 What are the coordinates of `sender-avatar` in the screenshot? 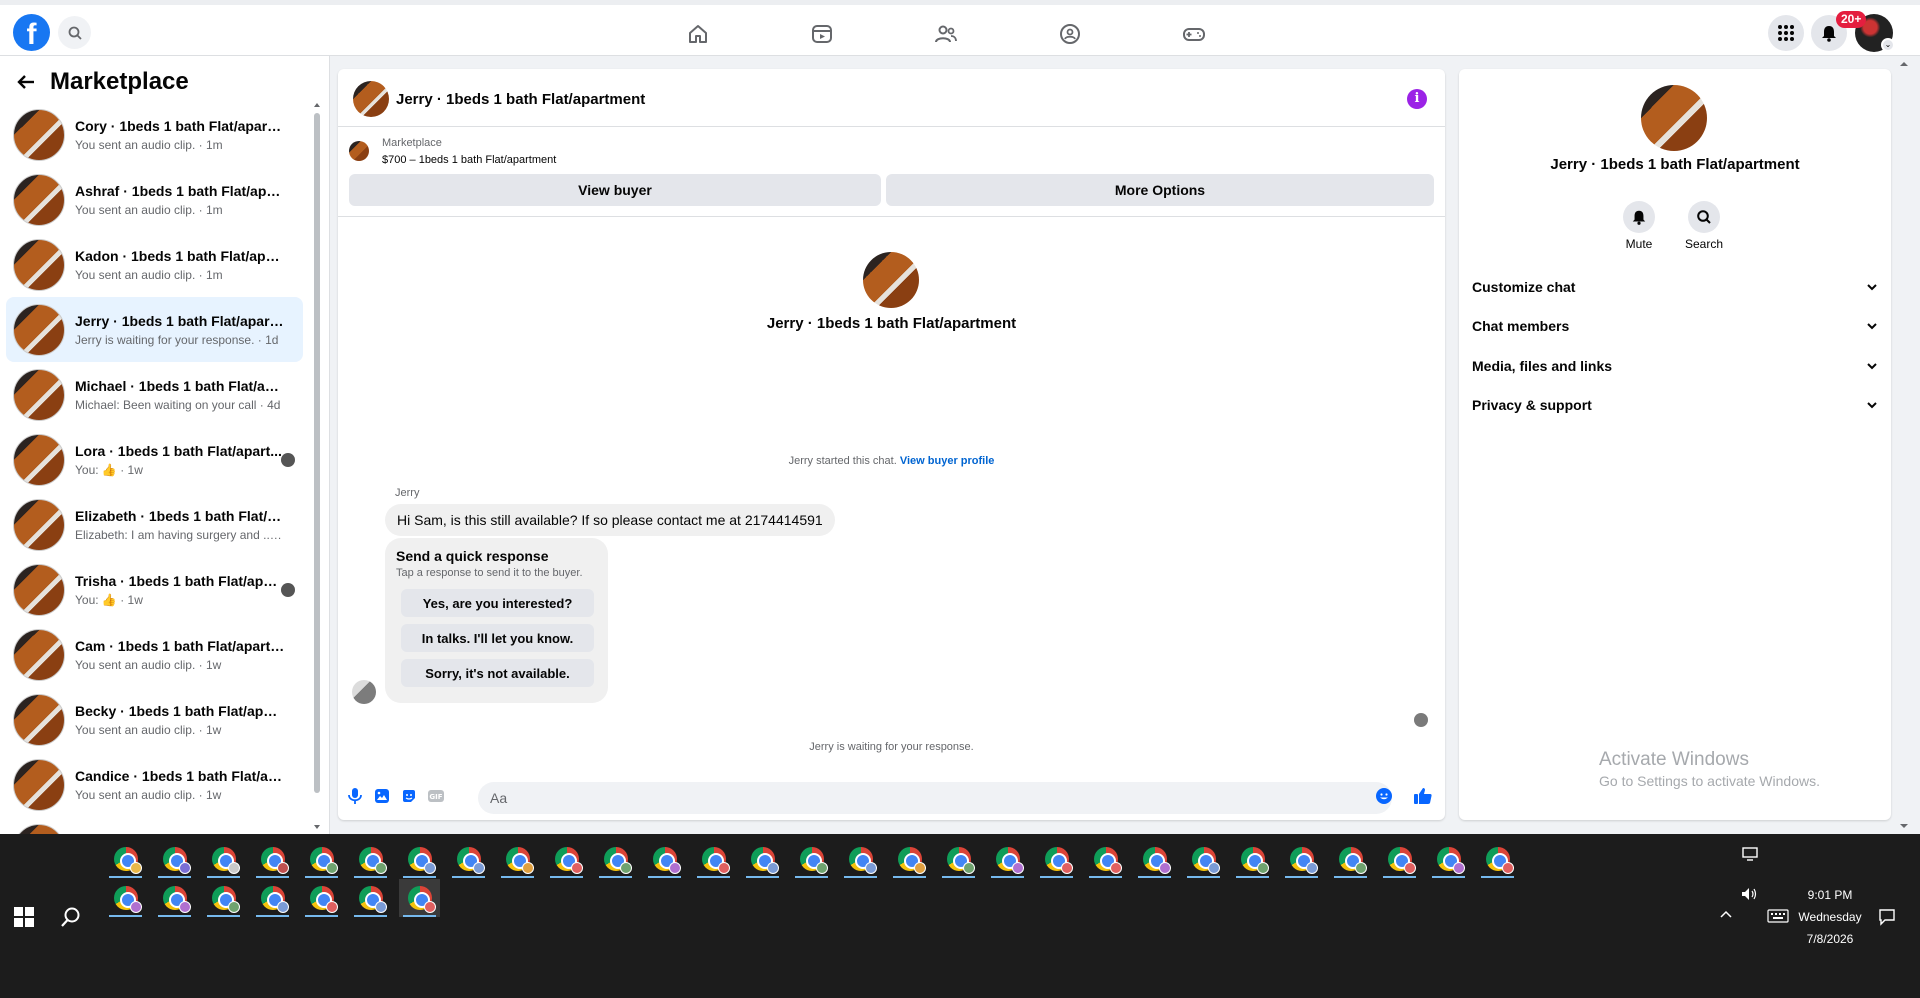 It's located at (364, 692).